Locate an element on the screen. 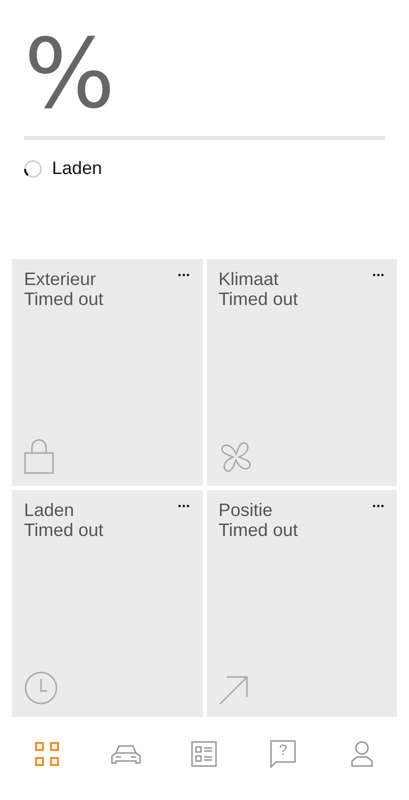 The height and width of the screenshot is (800, 409). fan-icon is located at coordinates (235, 457).